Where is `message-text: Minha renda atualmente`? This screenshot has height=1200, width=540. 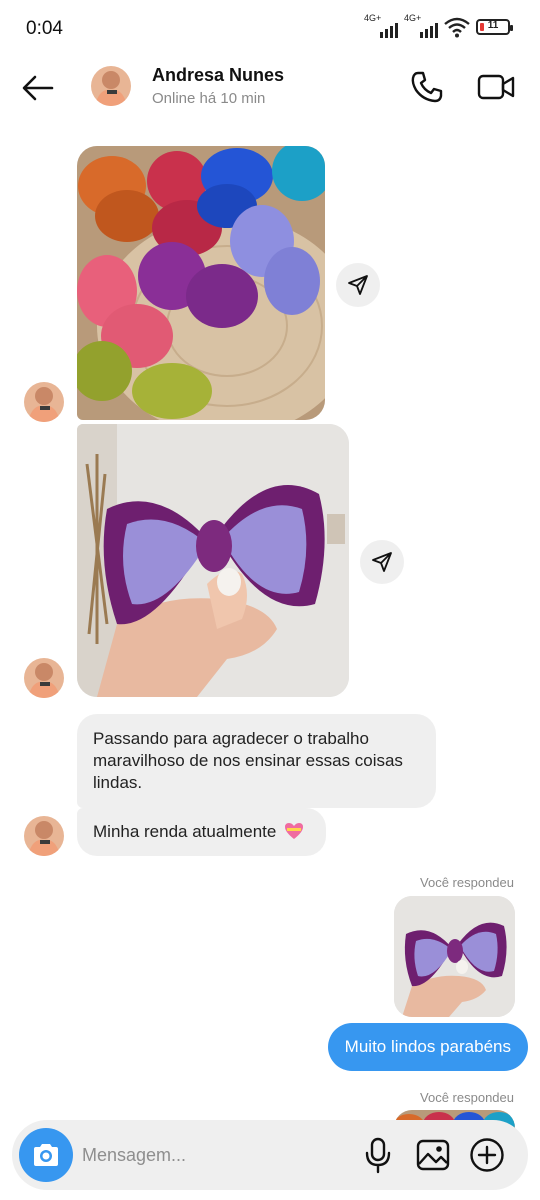 message-text: Minha renda atualmente is located at coordinates (185, 831).